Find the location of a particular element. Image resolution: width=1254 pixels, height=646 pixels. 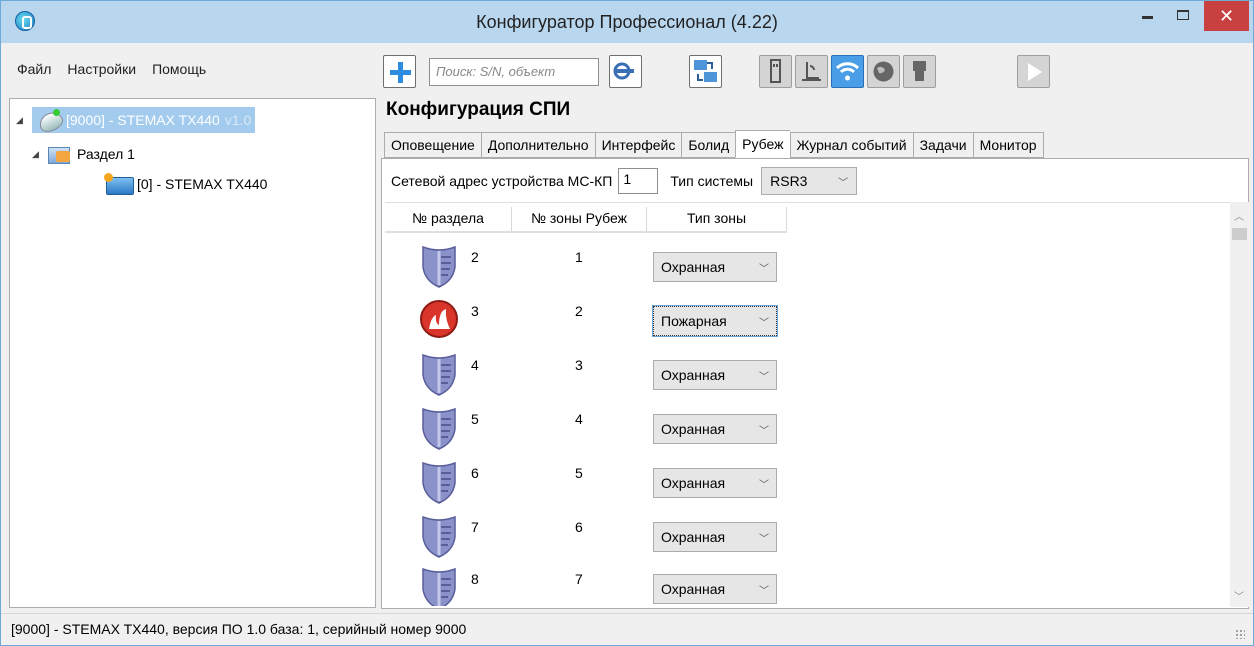

maximize-button is located at coordinates (1183, 16).